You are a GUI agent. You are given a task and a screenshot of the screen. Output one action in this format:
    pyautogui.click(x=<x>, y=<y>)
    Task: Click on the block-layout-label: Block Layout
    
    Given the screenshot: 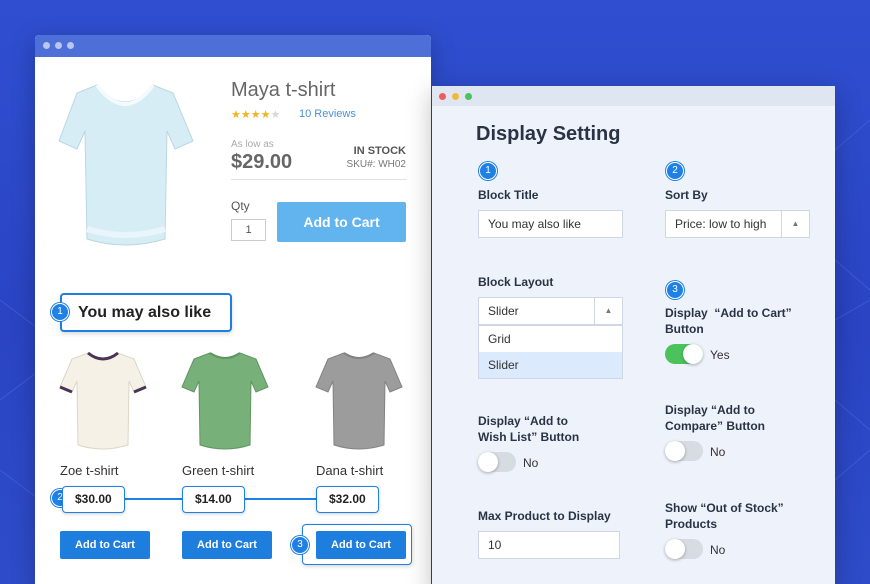 What is the action you would take?
    pyautogui.click(x=516, y=282)
    